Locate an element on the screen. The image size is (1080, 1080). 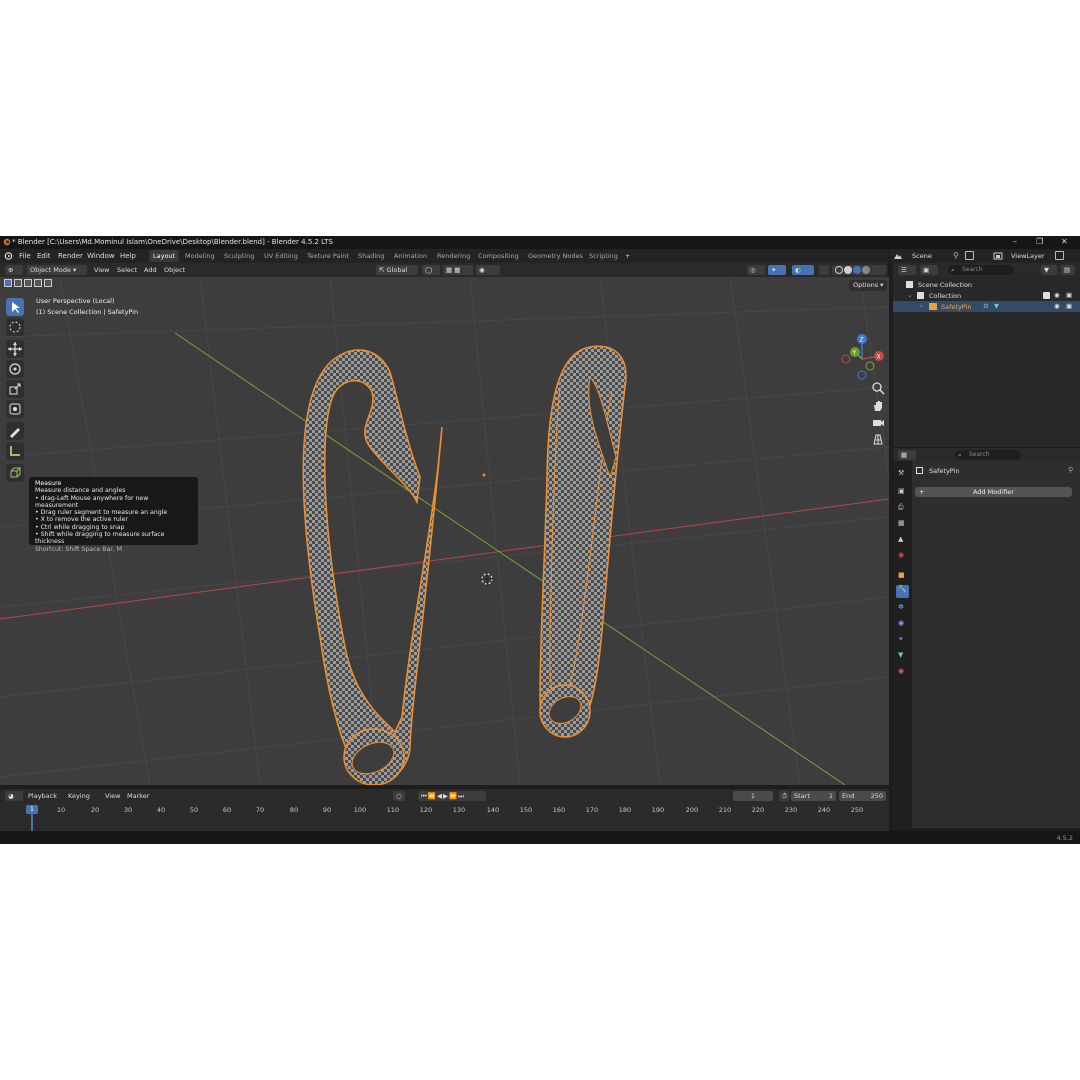
blender-menu-icon is located at coordinates (8, 256).